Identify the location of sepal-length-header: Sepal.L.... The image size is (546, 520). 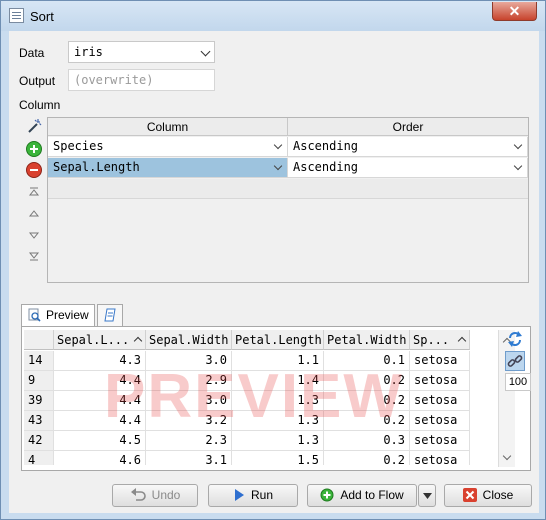
(100, 340).